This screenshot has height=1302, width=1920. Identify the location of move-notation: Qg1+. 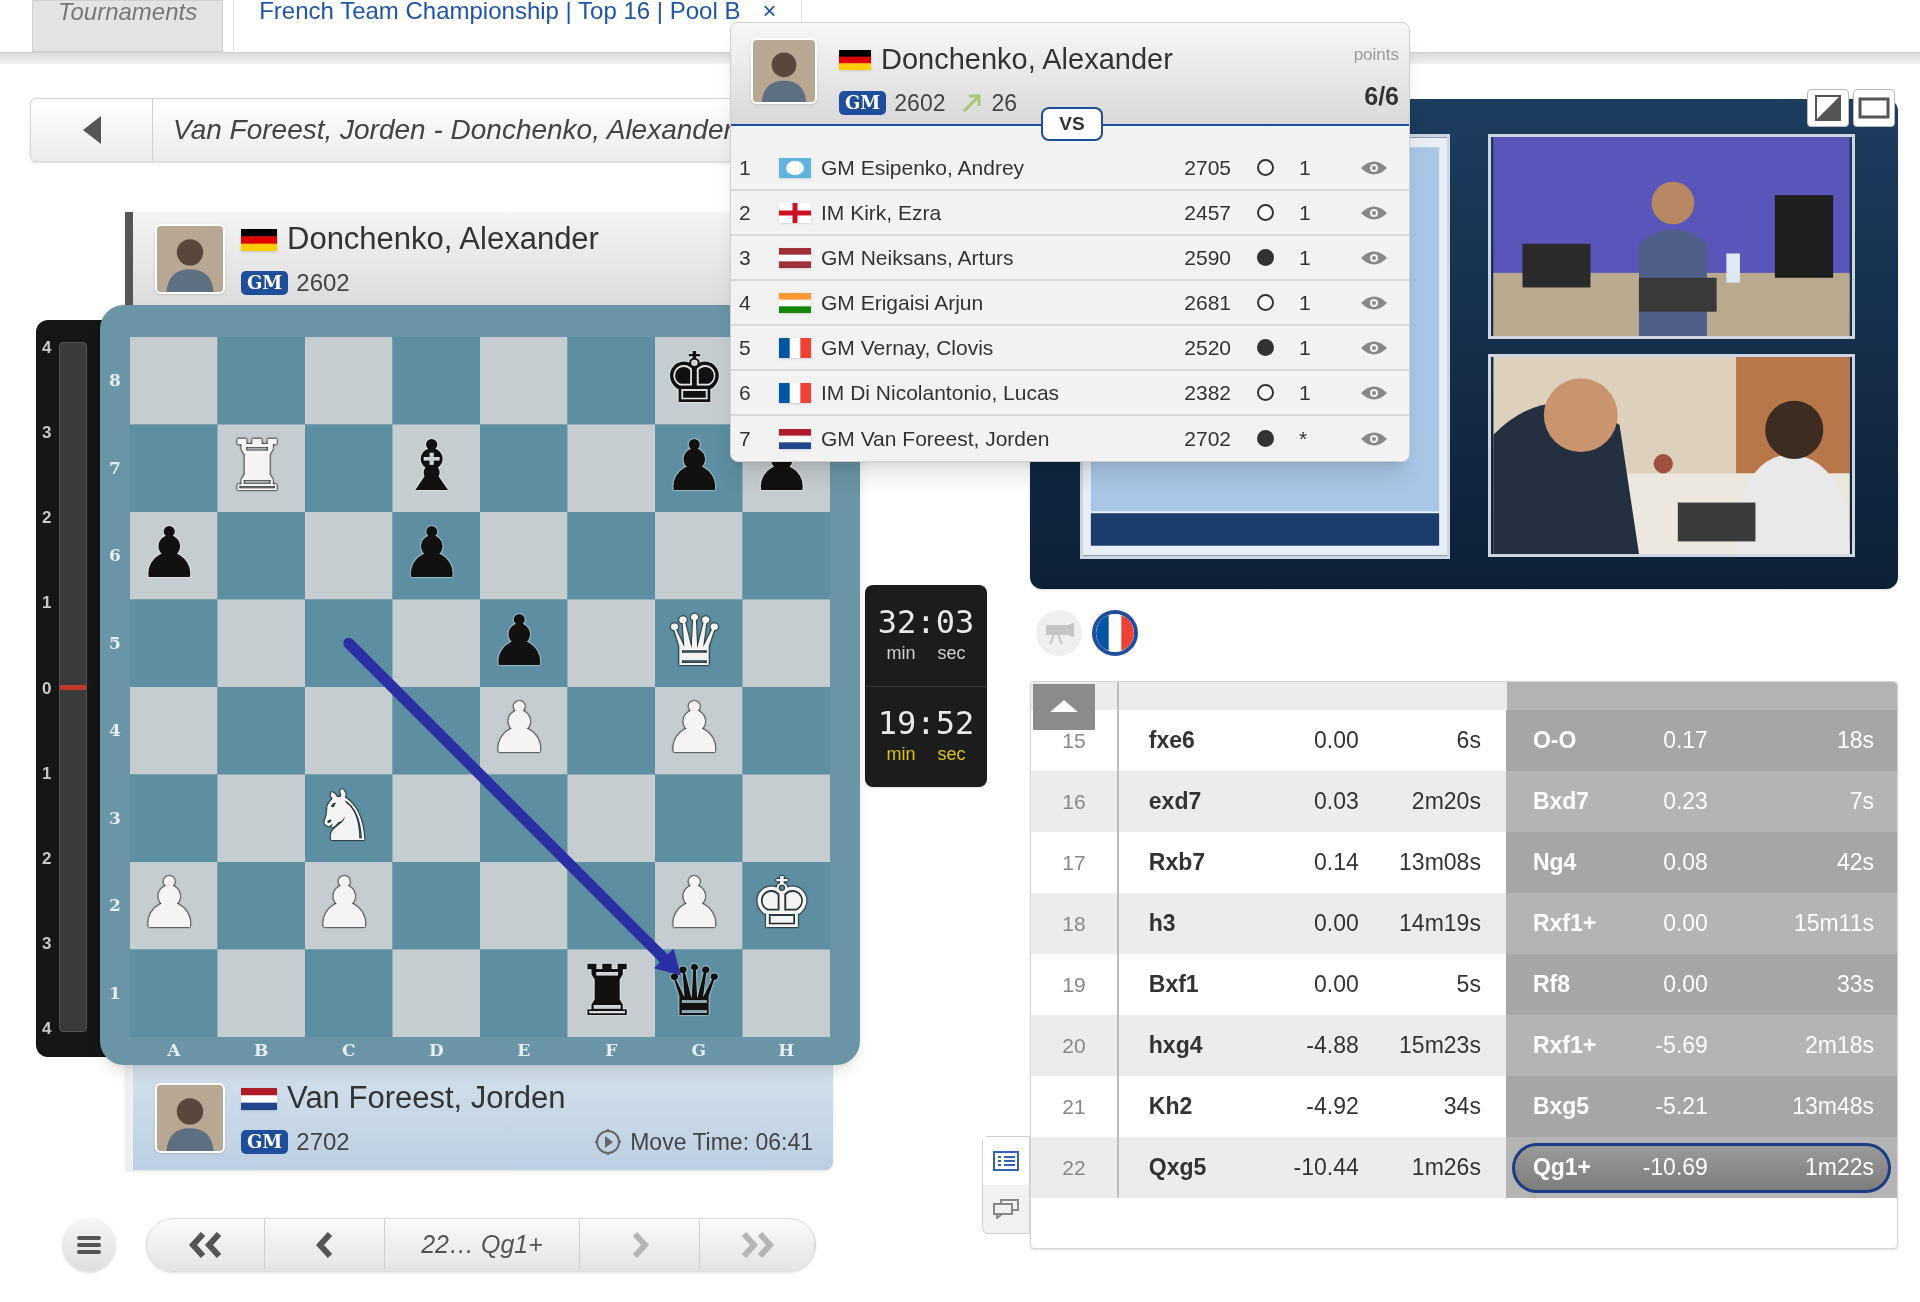
(1562, 1168).